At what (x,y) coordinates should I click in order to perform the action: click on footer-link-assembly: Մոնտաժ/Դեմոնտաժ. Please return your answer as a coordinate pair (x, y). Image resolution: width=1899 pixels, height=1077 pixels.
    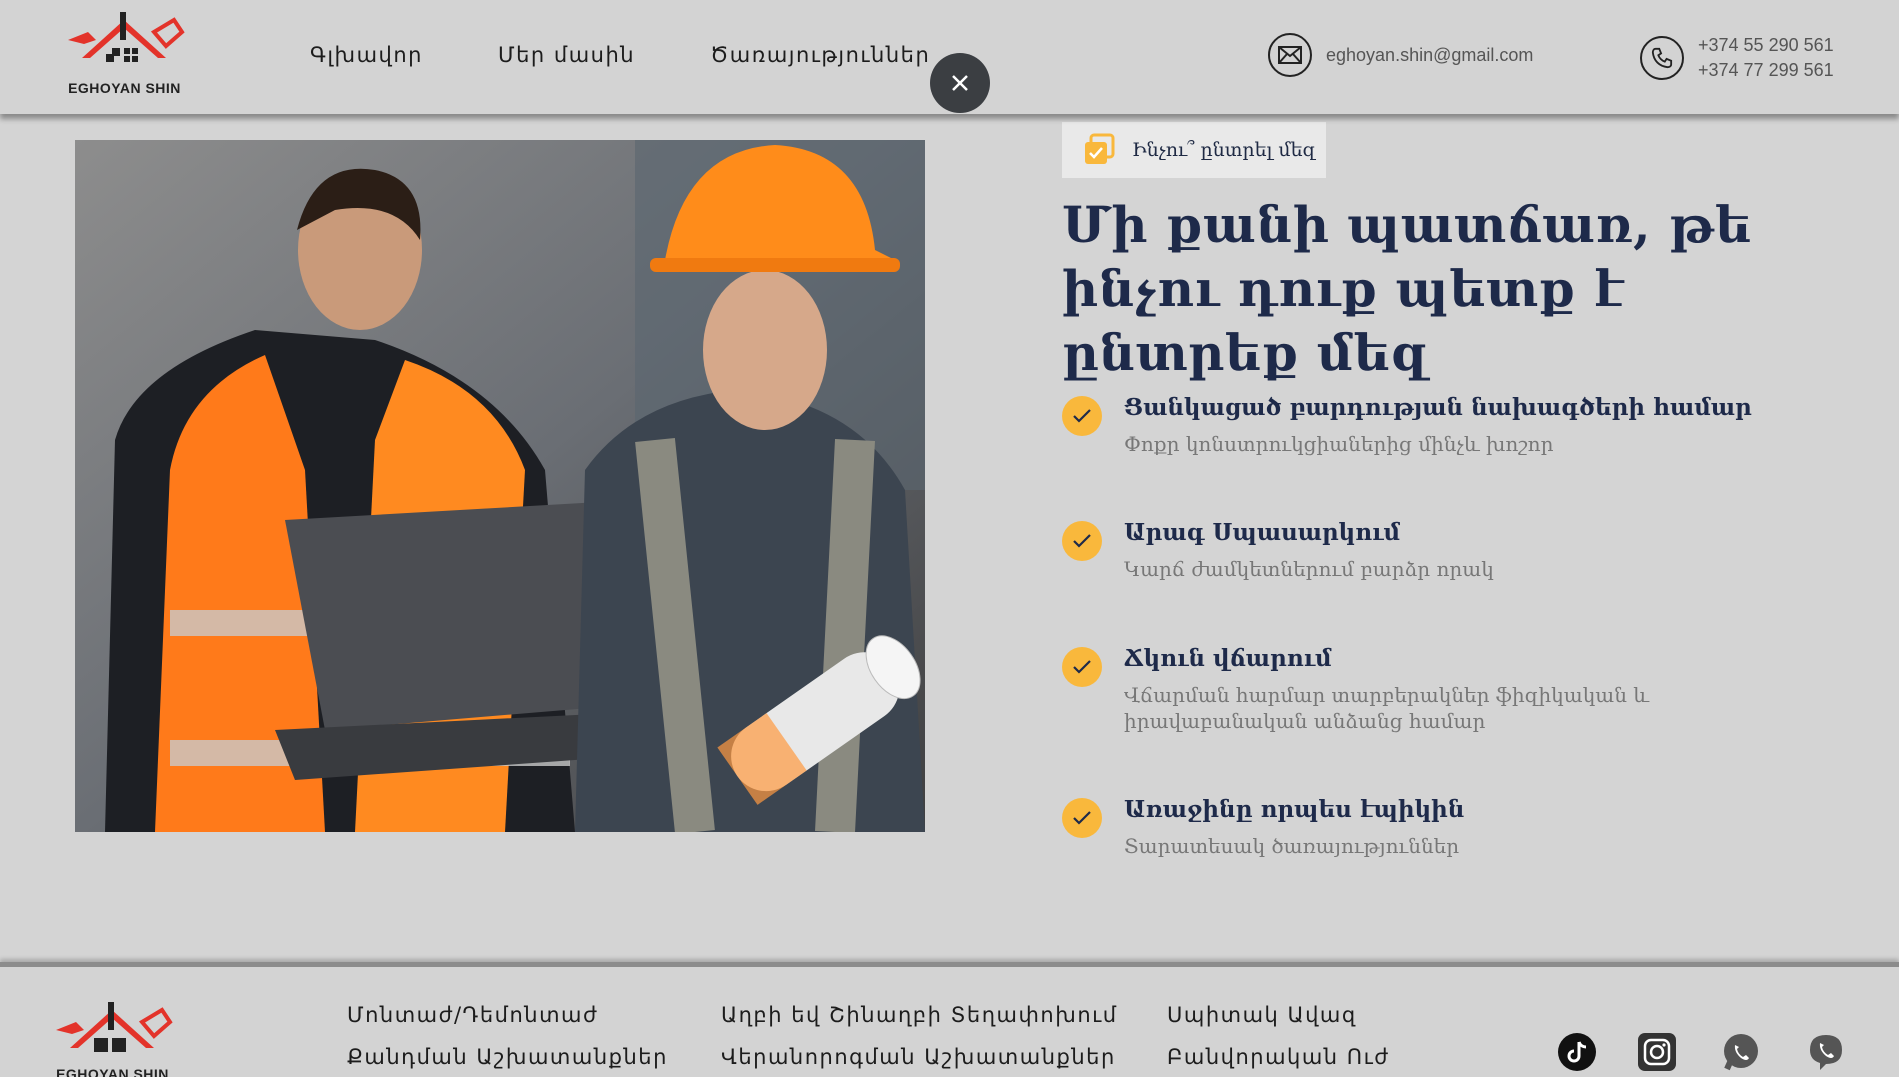
    Looking at the image, I should click on (507, 1015).